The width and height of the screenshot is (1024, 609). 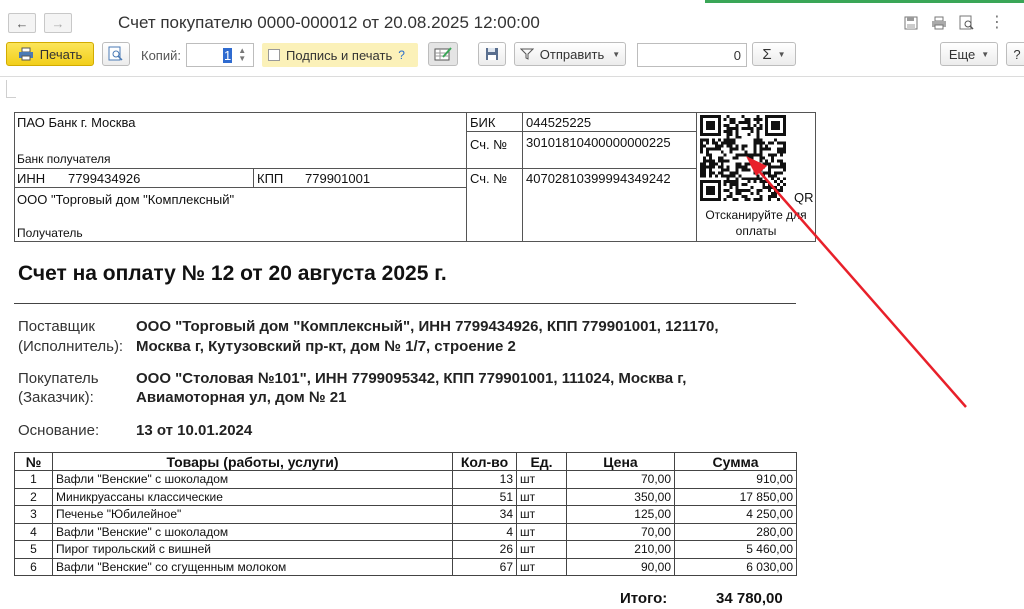 What do you see at coordinates (756, 215) in the screenshot?
I see `qr-caption-1: Отсканируйте для` at bounding box center [756, 215].